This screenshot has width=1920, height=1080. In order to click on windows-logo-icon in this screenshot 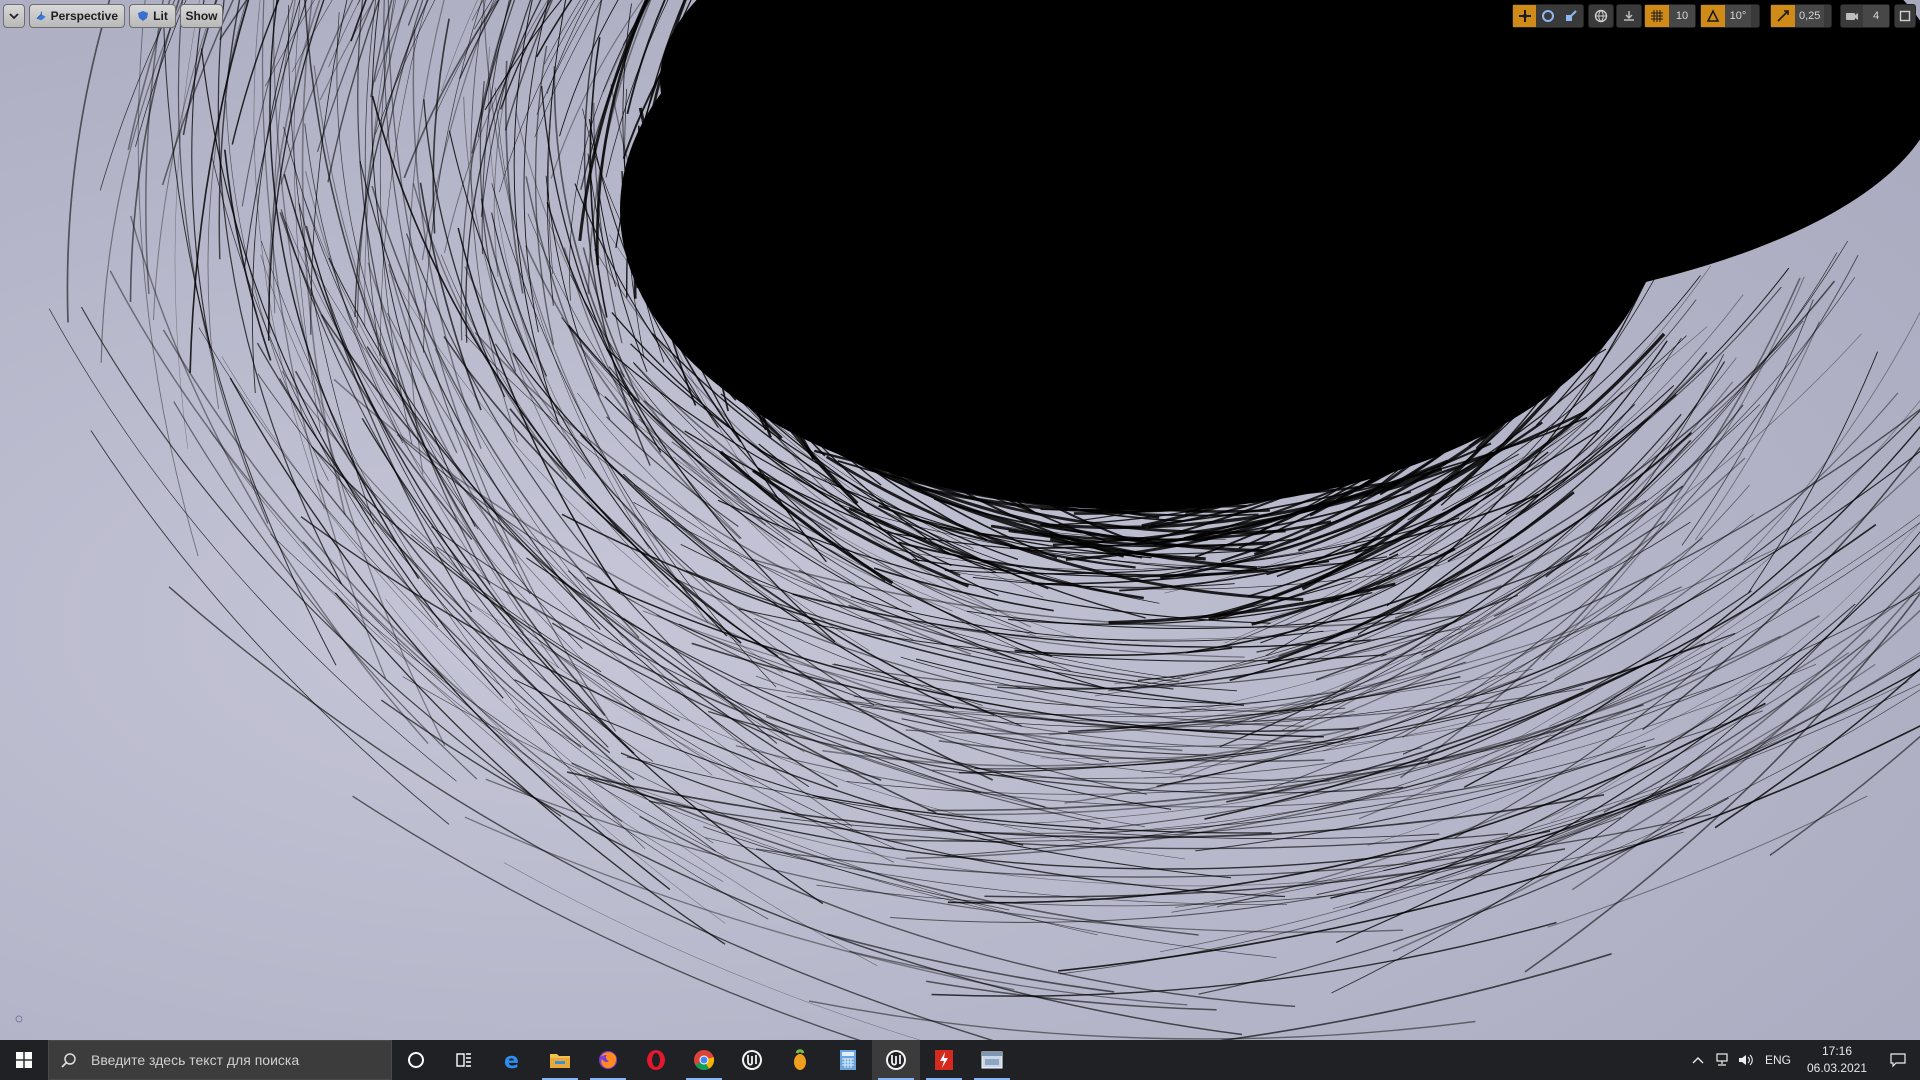, I will do `click(24, 1060)`.